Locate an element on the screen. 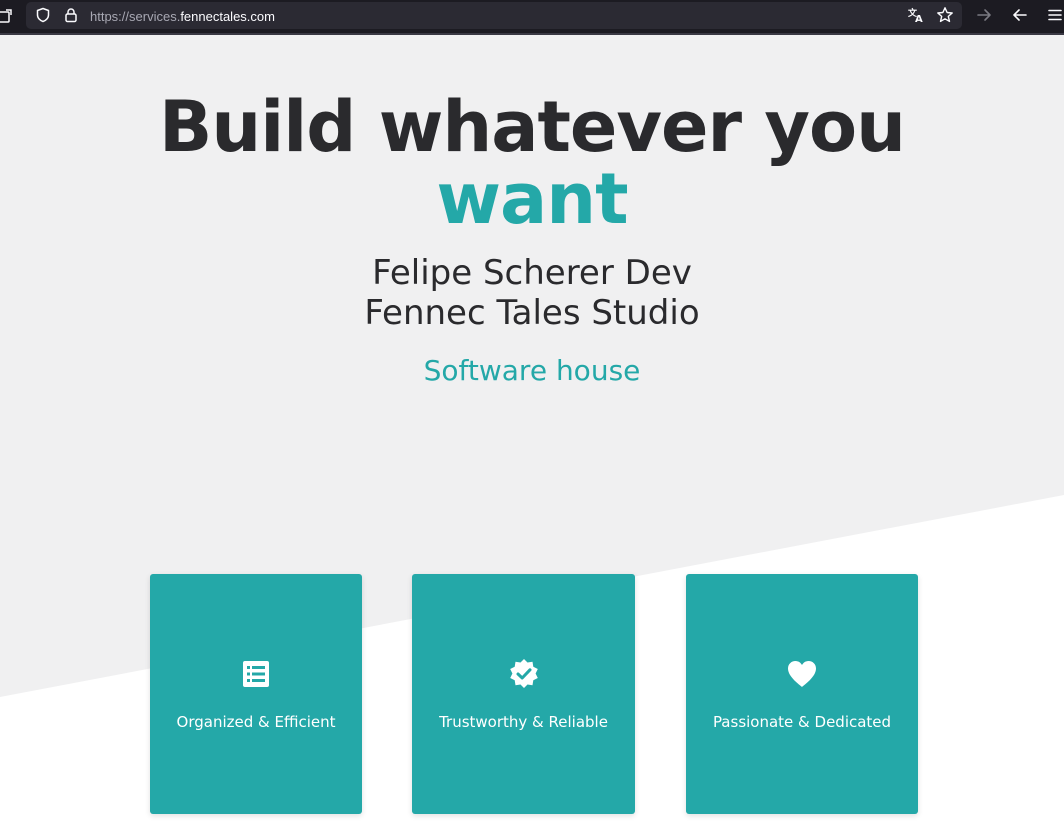 This screenshot has height=828, width=1064. feature-card-organized: Organized & Efficient is located at coordinates (256, 694).